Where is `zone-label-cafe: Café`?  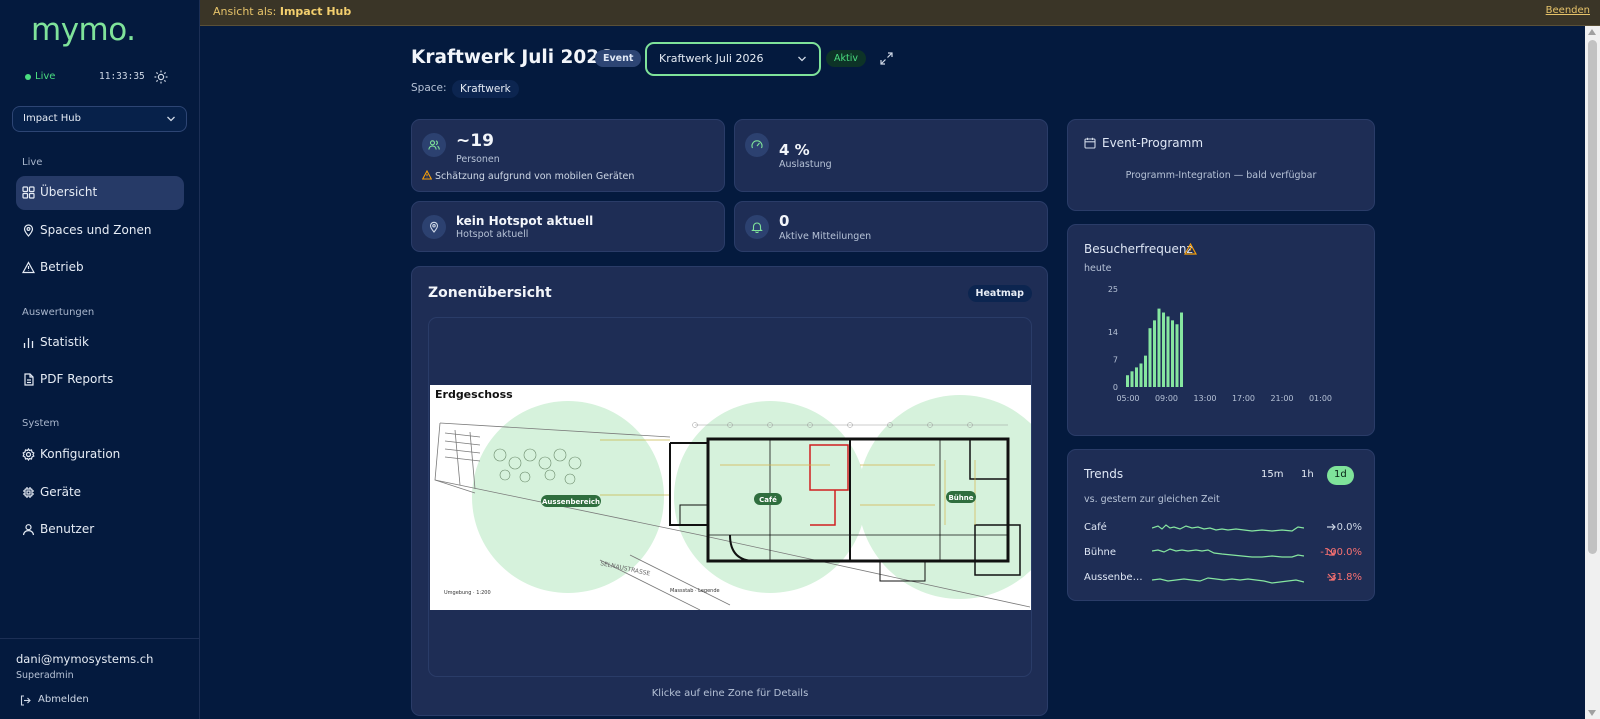
zone-label-cafe: Café is located at coordinates (768, 500).